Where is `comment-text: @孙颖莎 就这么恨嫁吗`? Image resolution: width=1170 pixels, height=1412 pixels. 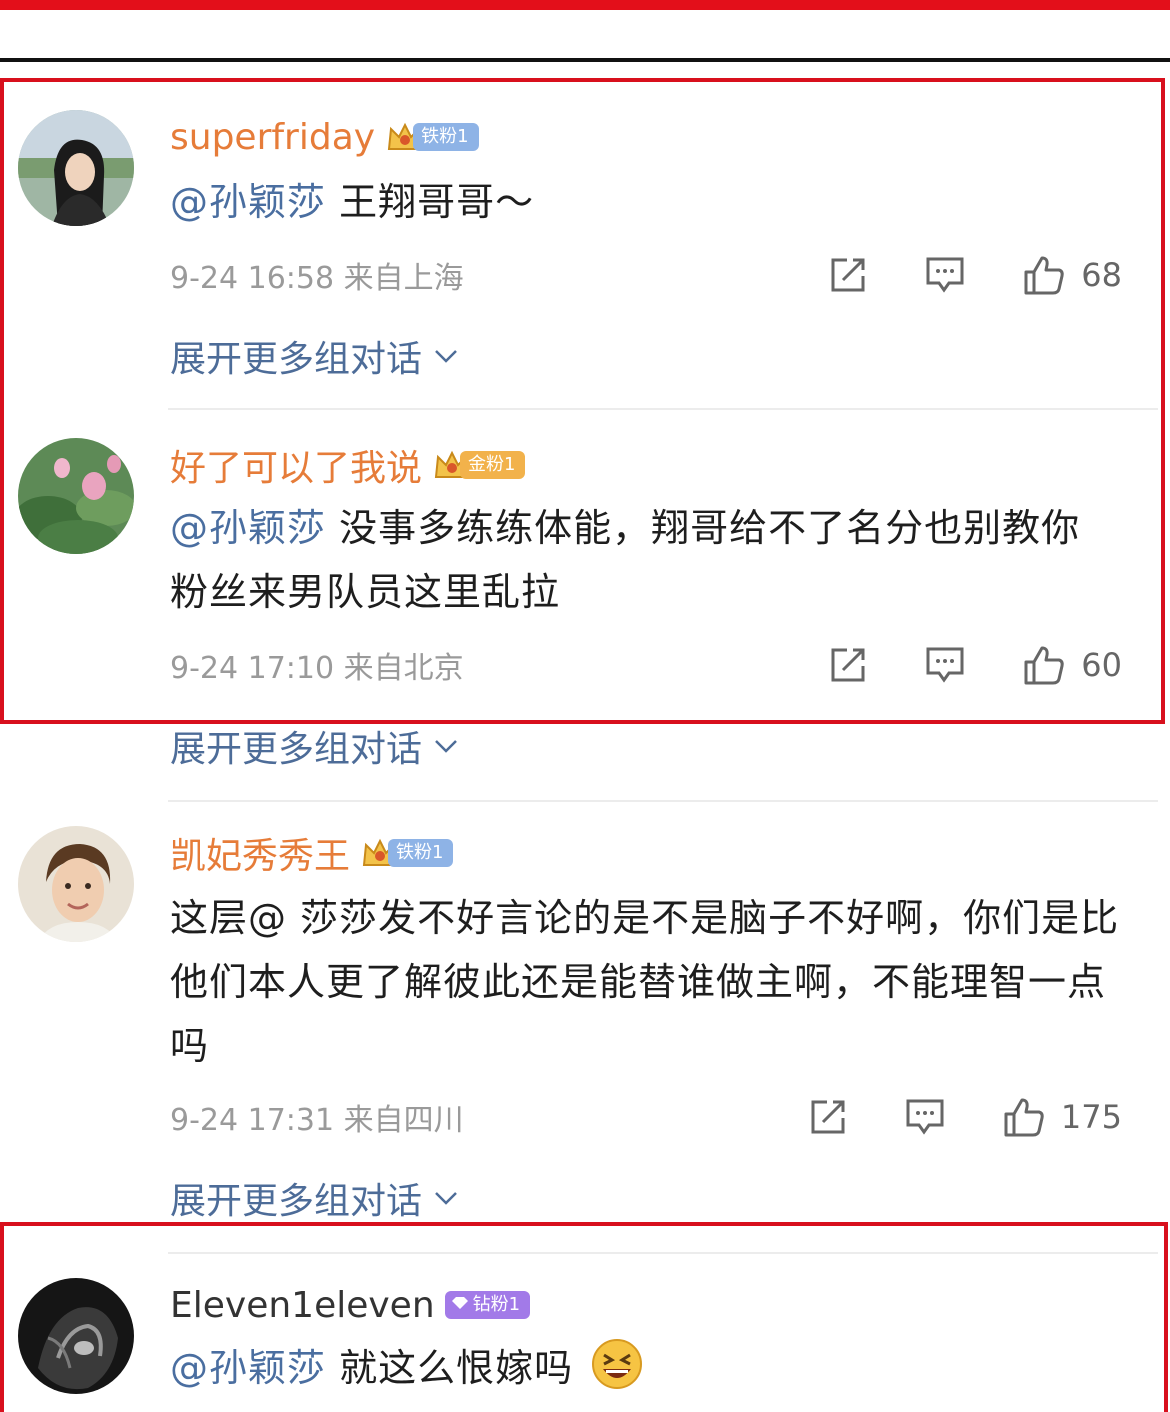 comment-text: @孙颖莎 就这么恨嫁吗 is located at coordinates (655, 1368).